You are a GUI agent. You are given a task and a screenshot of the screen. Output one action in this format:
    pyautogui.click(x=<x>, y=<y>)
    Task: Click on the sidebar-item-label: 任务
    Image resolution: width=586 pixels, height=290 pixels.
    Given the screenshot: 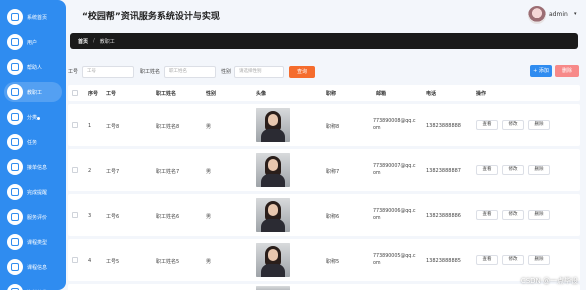 What is the action you would take?
    pyautogui.click(x=32, y=142)
    